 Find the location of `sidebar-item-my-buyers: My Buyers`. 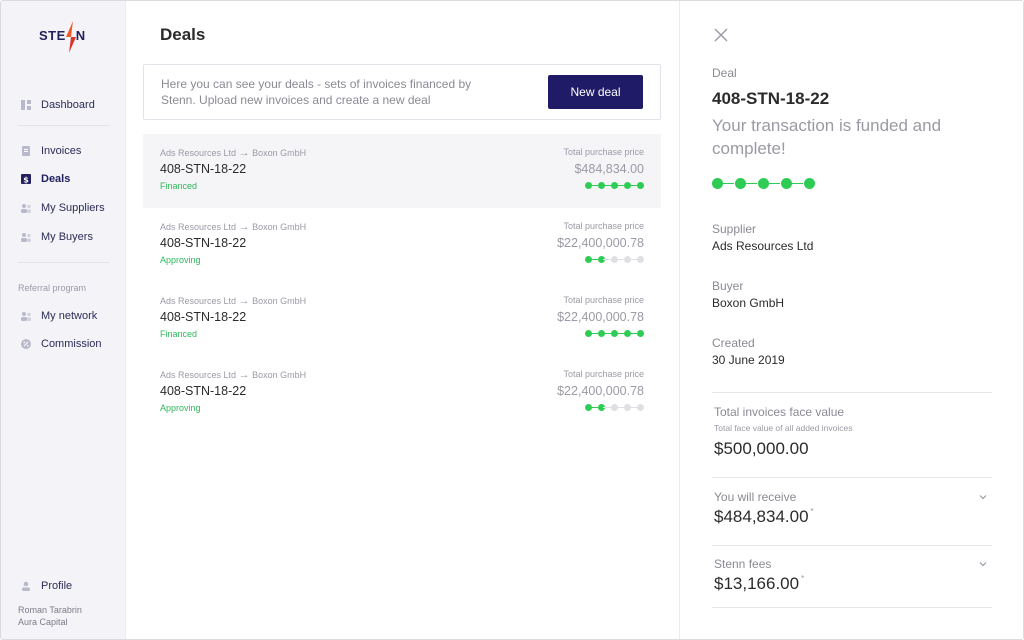

sidebar-item-my-buyers: My Buyers is located at coordinates (56, 237).